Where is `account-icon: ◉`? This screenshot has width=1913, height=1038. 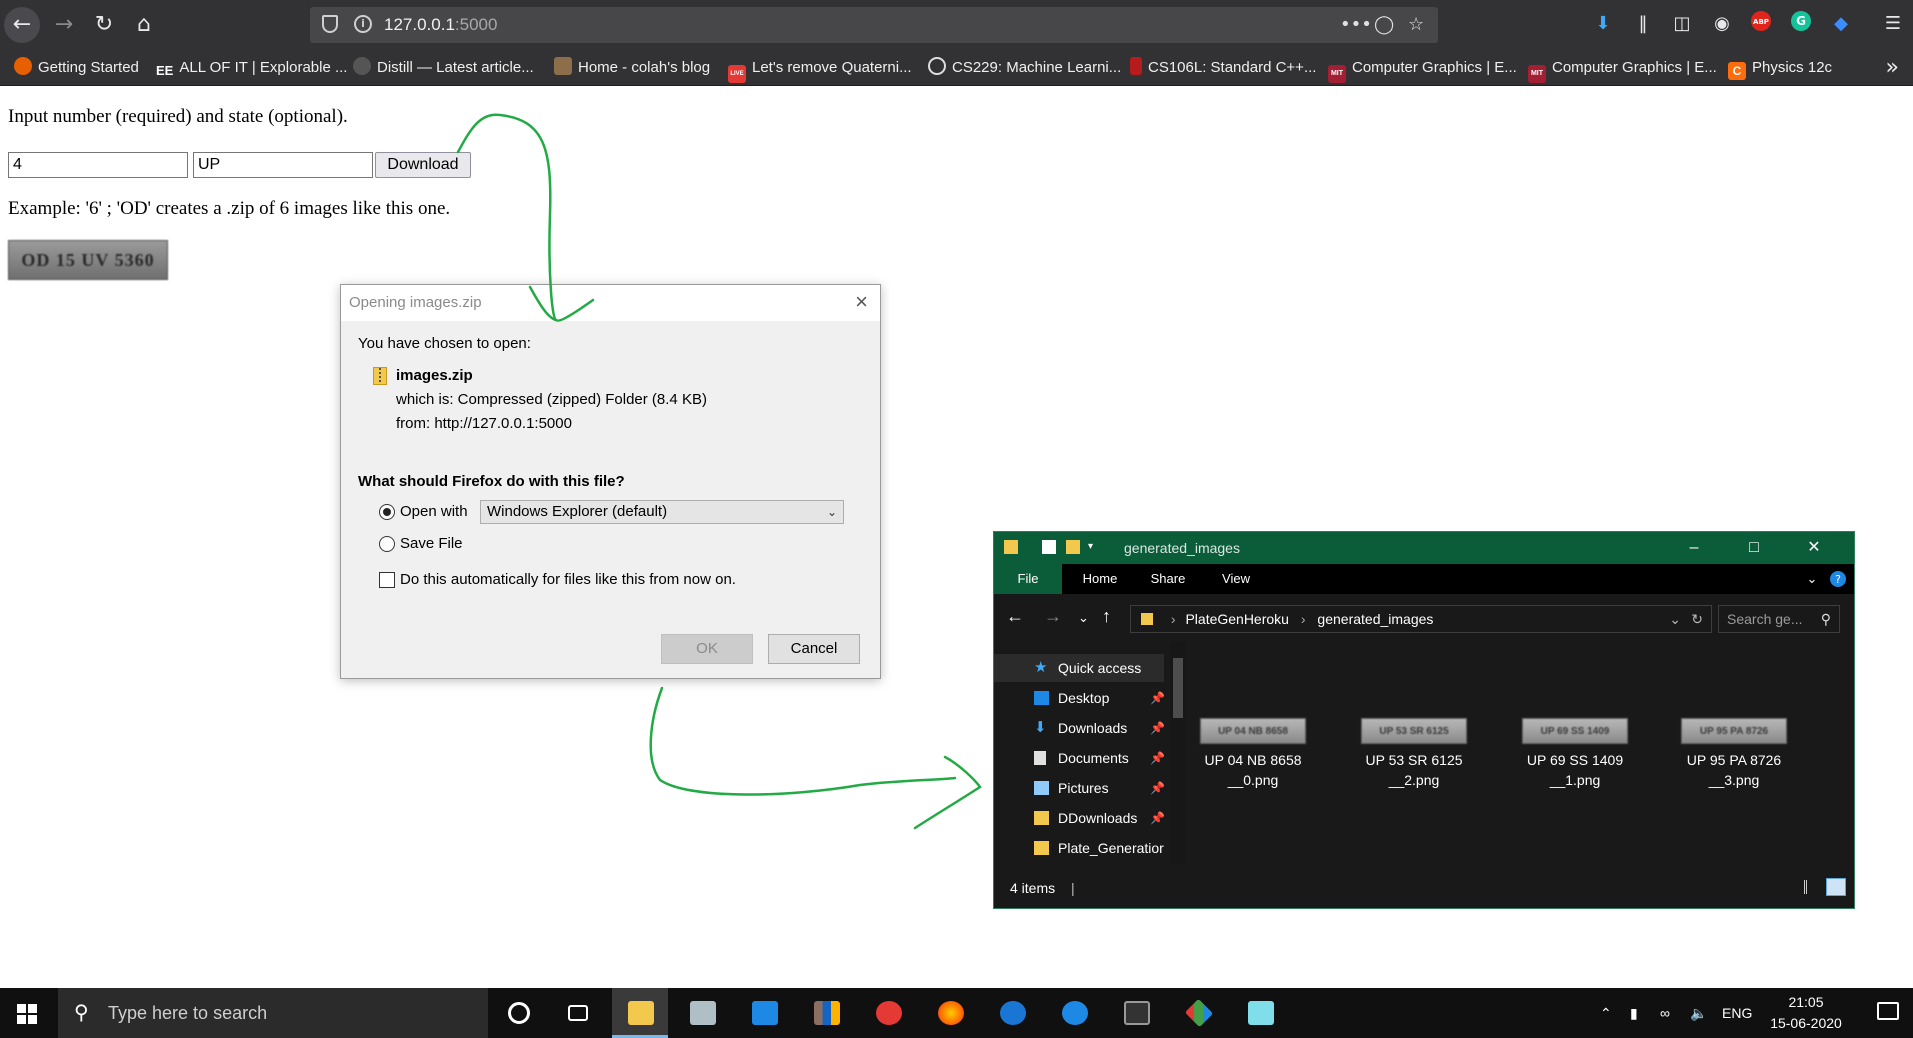 account-icon: ◉ is located at coordinates (1722, 24).